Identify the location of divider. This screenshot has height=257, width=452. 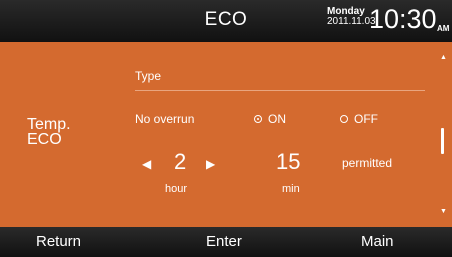
(280, 90).